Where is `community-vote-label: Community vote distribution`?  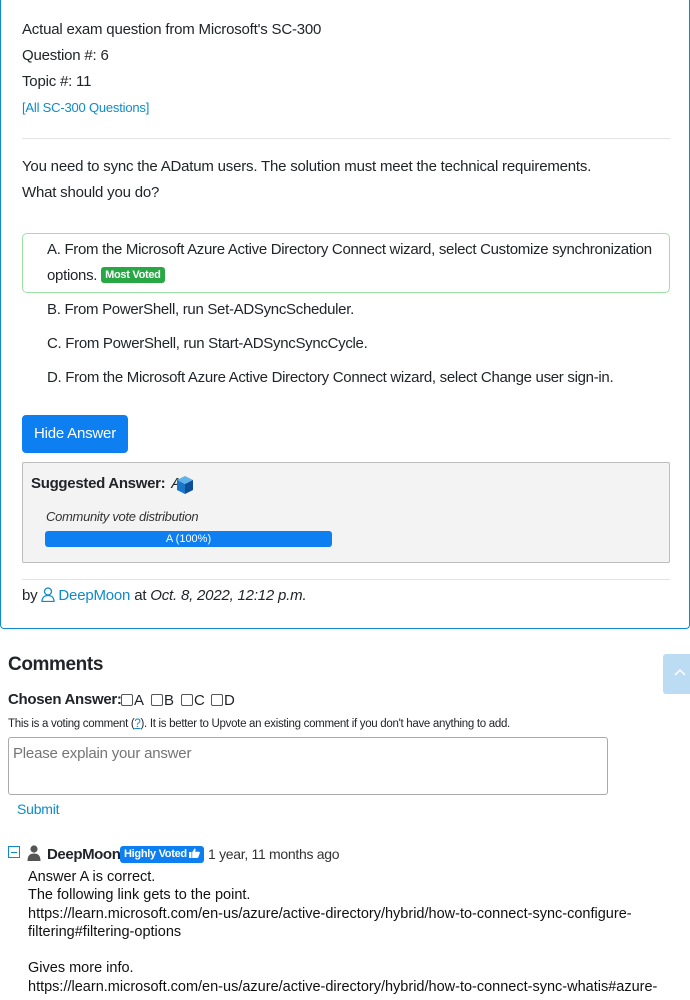
community-vote-label: Community vote distribution is located at coordinates (122, 516).